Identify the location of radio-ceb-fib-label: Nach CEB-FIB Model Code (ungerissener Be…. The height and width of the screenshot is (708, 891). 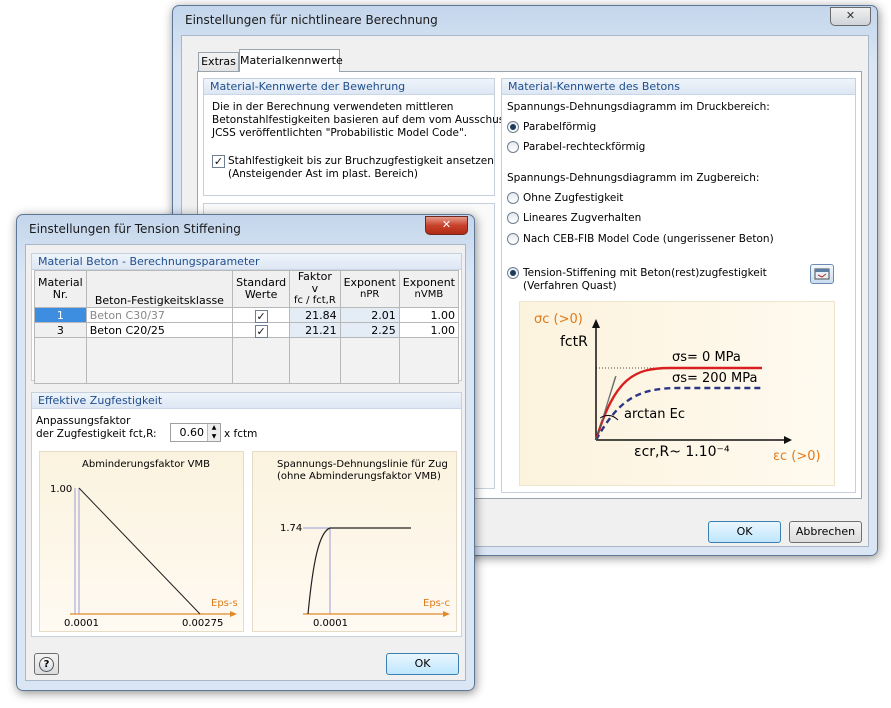
(648, 239).